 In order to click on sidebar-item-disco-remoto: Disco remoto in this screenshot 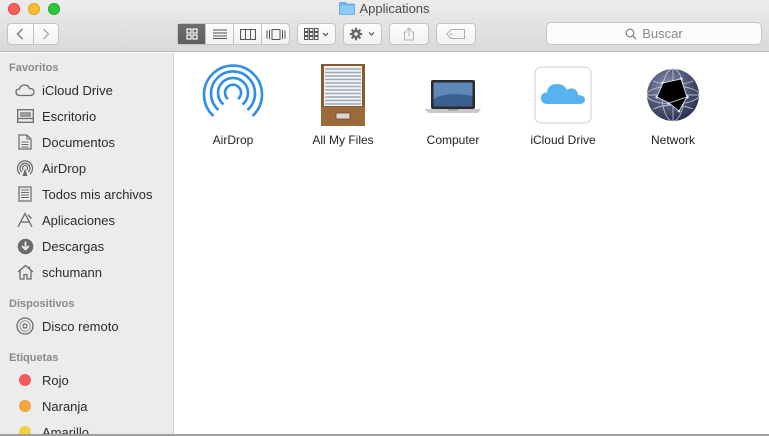, I will do `click(94, 326)`.